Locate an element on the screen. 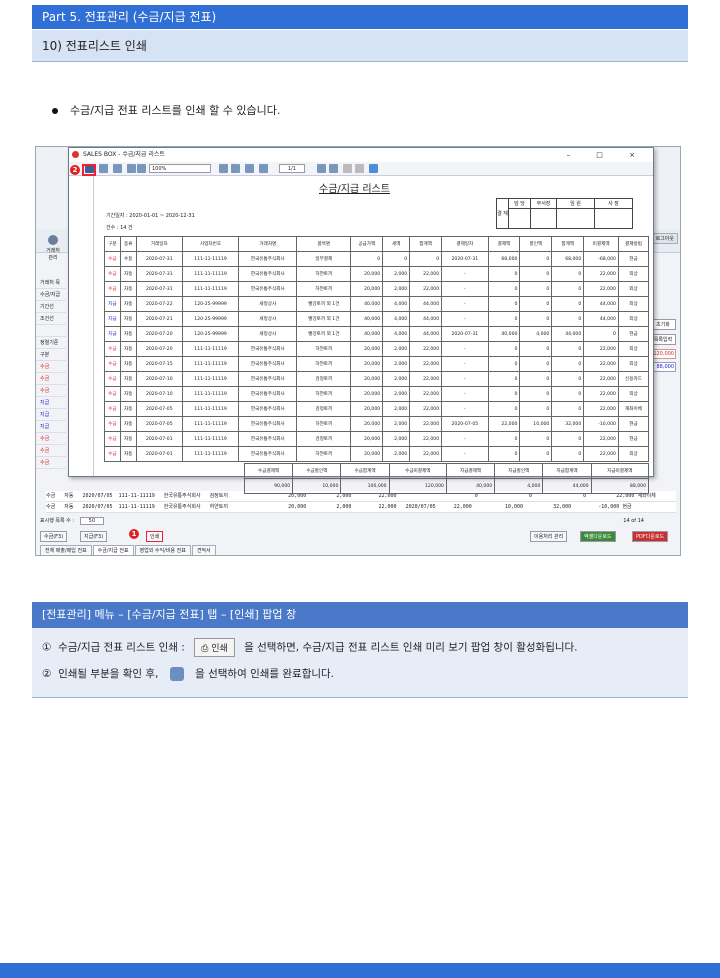 The width and height of the screenshot is (720, 978). table-cell: 44,000 is located at coordinates (601, 304).